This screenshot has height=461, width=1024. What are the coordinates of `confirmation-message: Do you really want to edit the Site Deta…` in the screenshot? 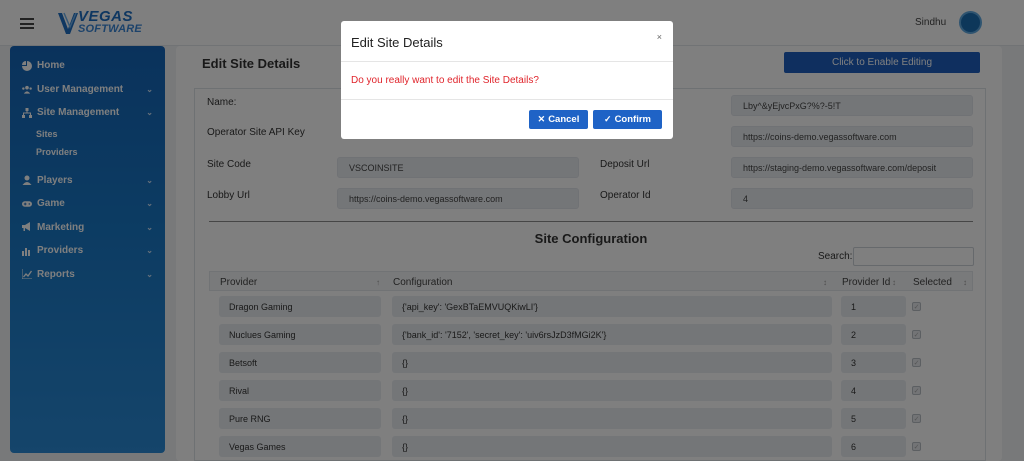 It's located at (445, 80).